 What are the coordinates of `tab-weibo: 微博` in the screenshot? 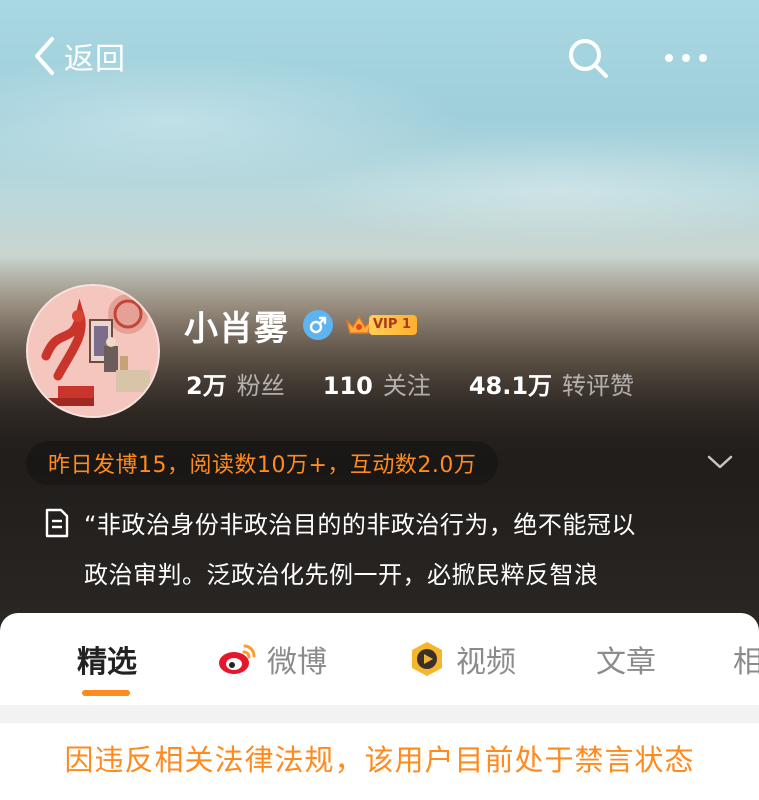 It's located at (272, 659).